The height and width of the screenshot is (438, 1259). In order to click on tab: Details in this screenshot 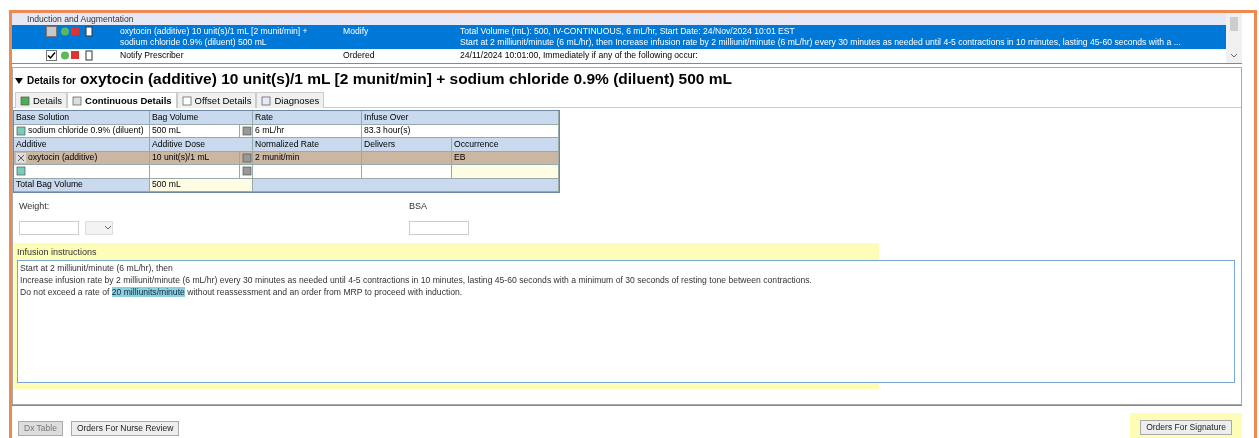, I will do `click(41, 100)`.